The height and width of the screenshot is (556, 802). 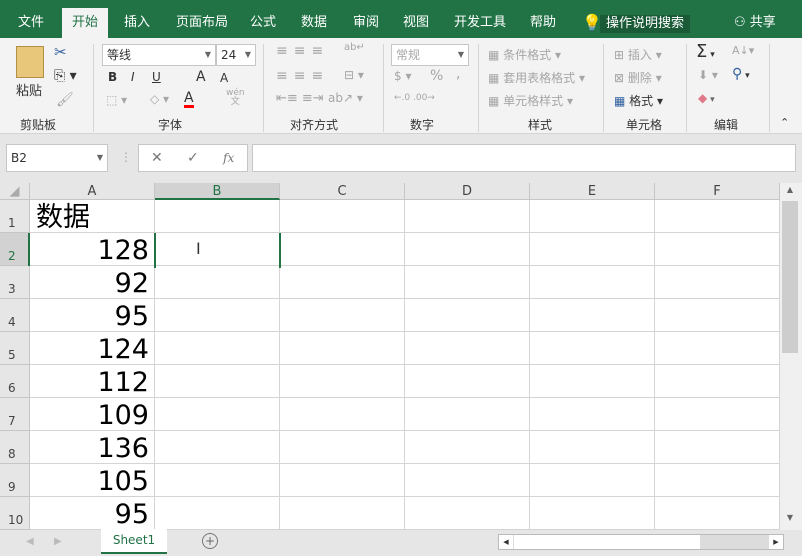 I want to click on percent-button: %, so click(x=436, y=76).